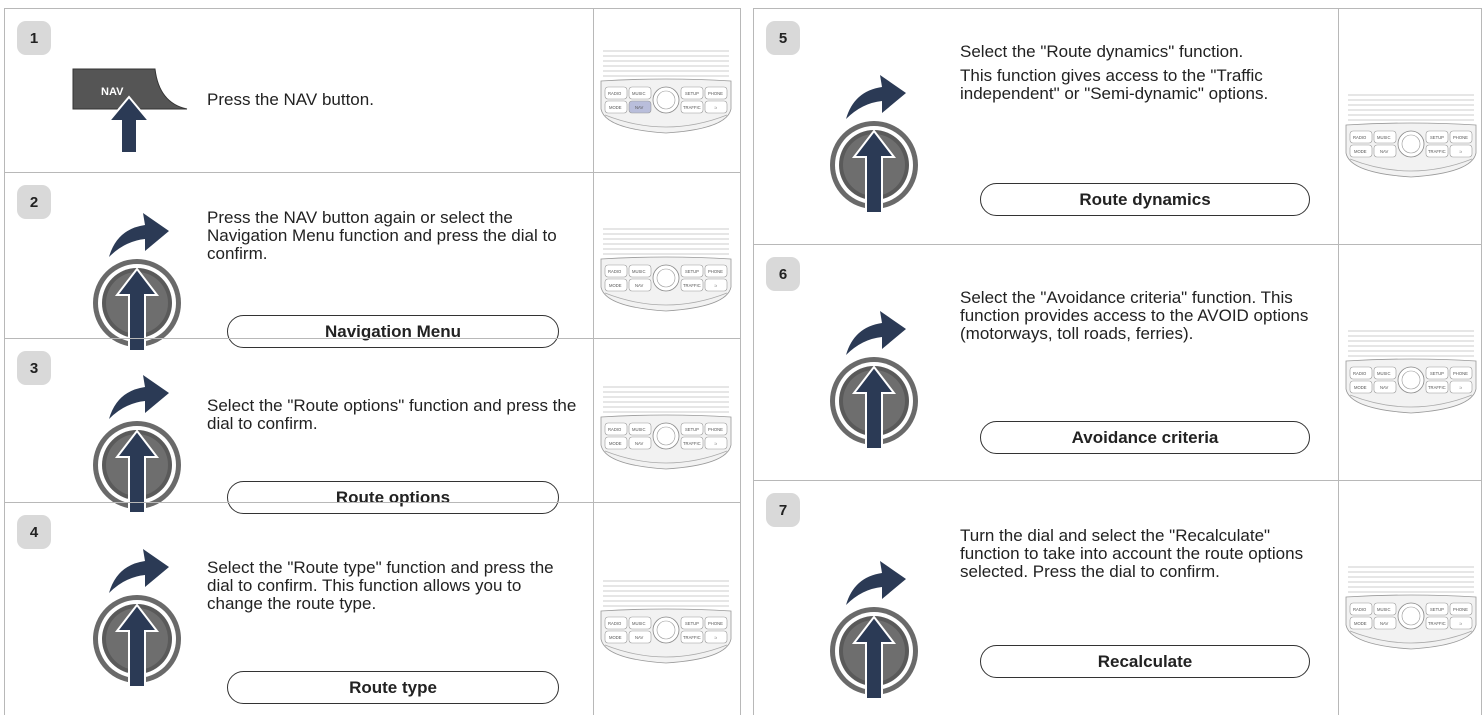  I want to click on step-number: 6, so click(783, 274).